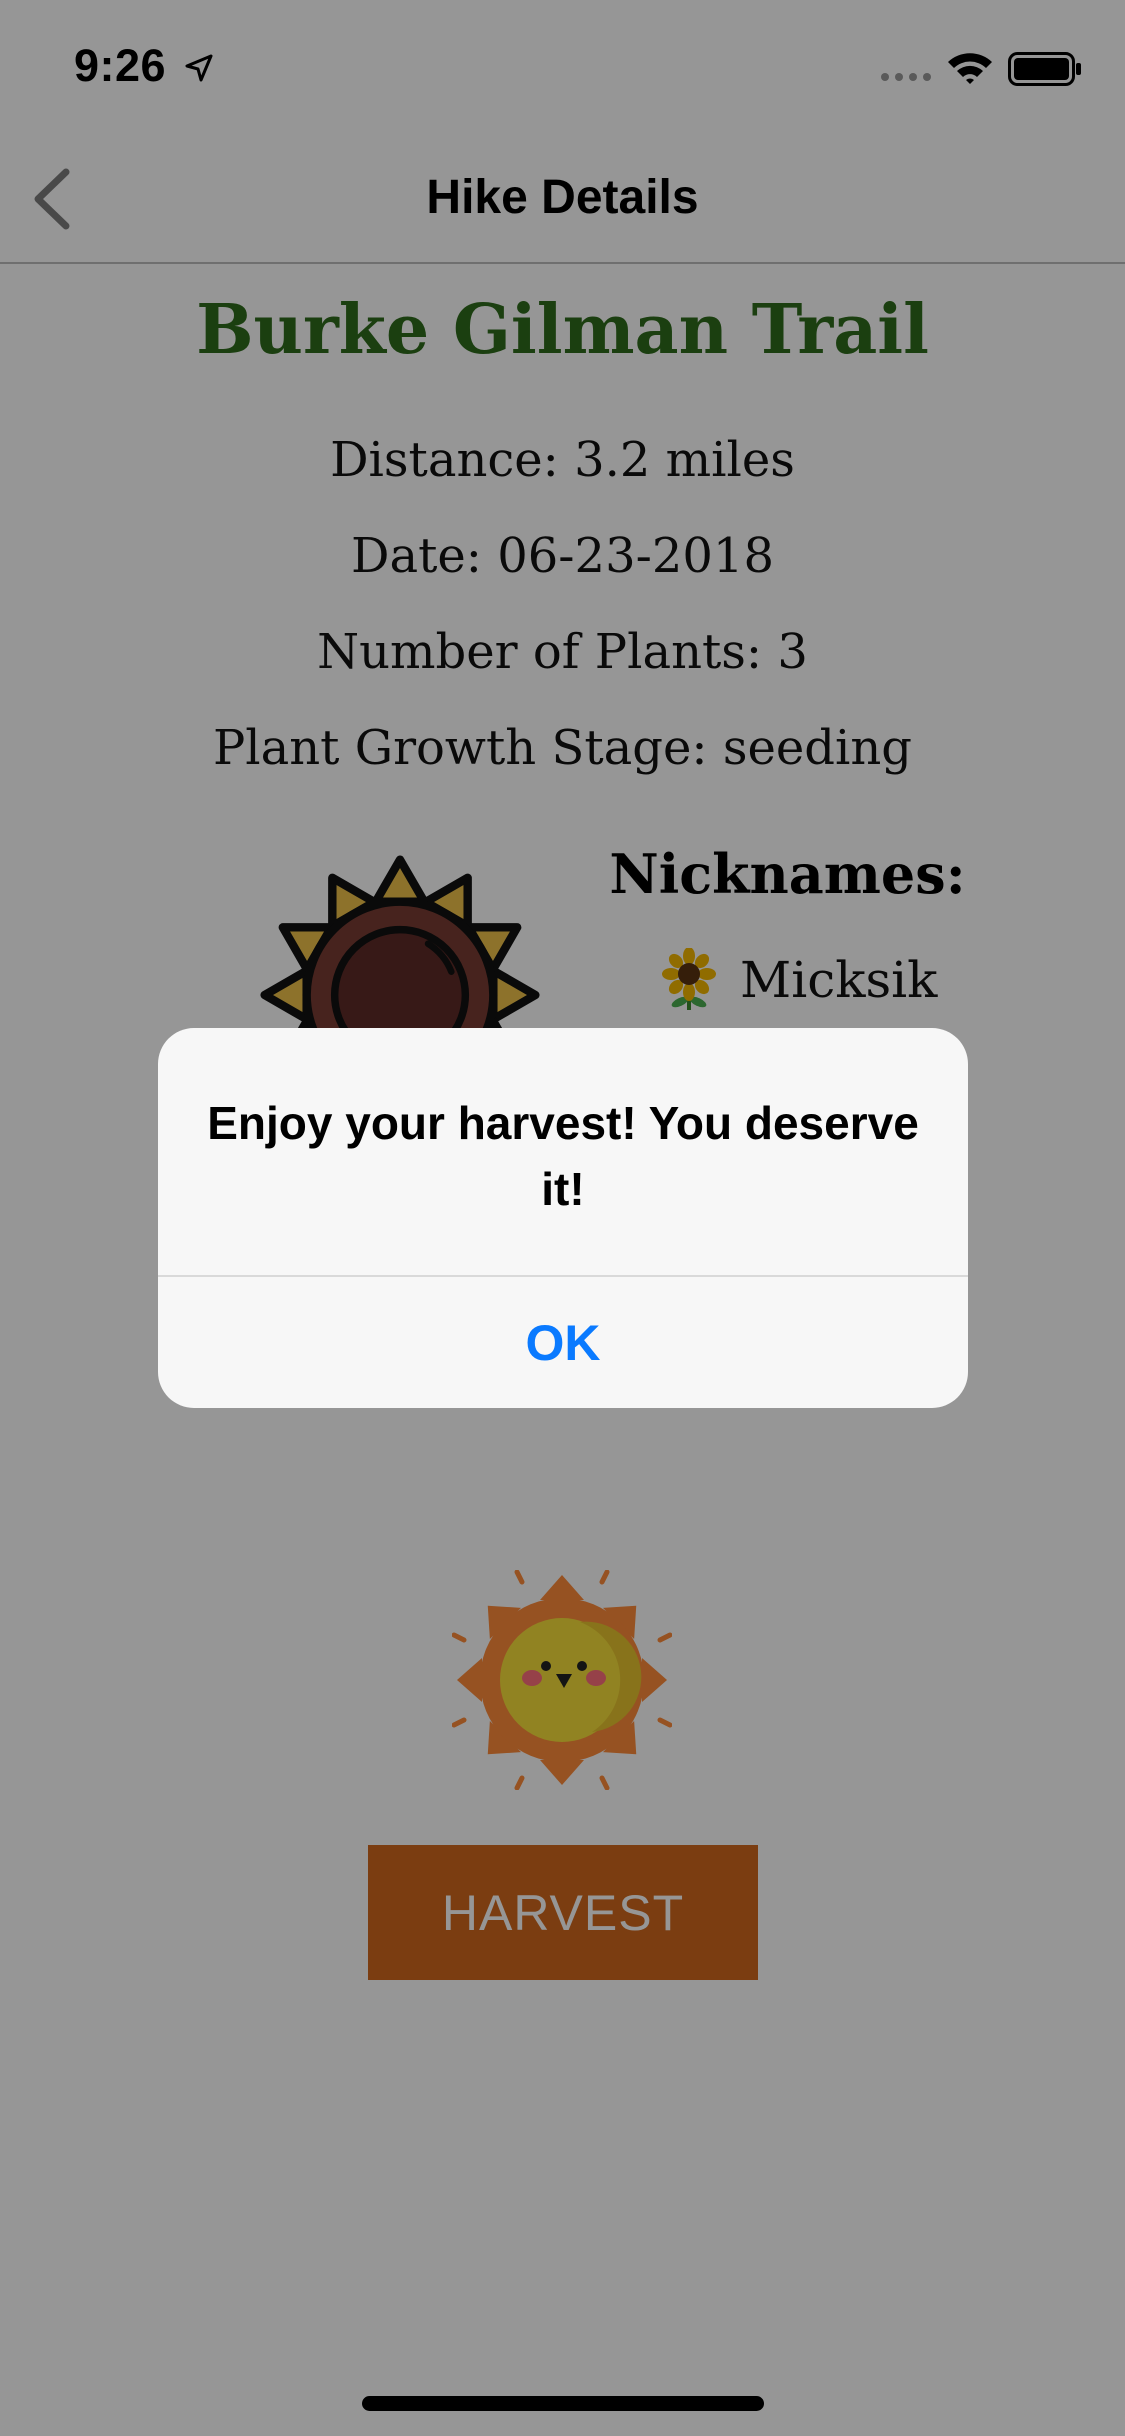 The image size is (1125, 2436). What do you see at coordinates (563, 1342) in the screenshot?
I see `alert-ok-button: OK` at bounding box center [563, 1342].